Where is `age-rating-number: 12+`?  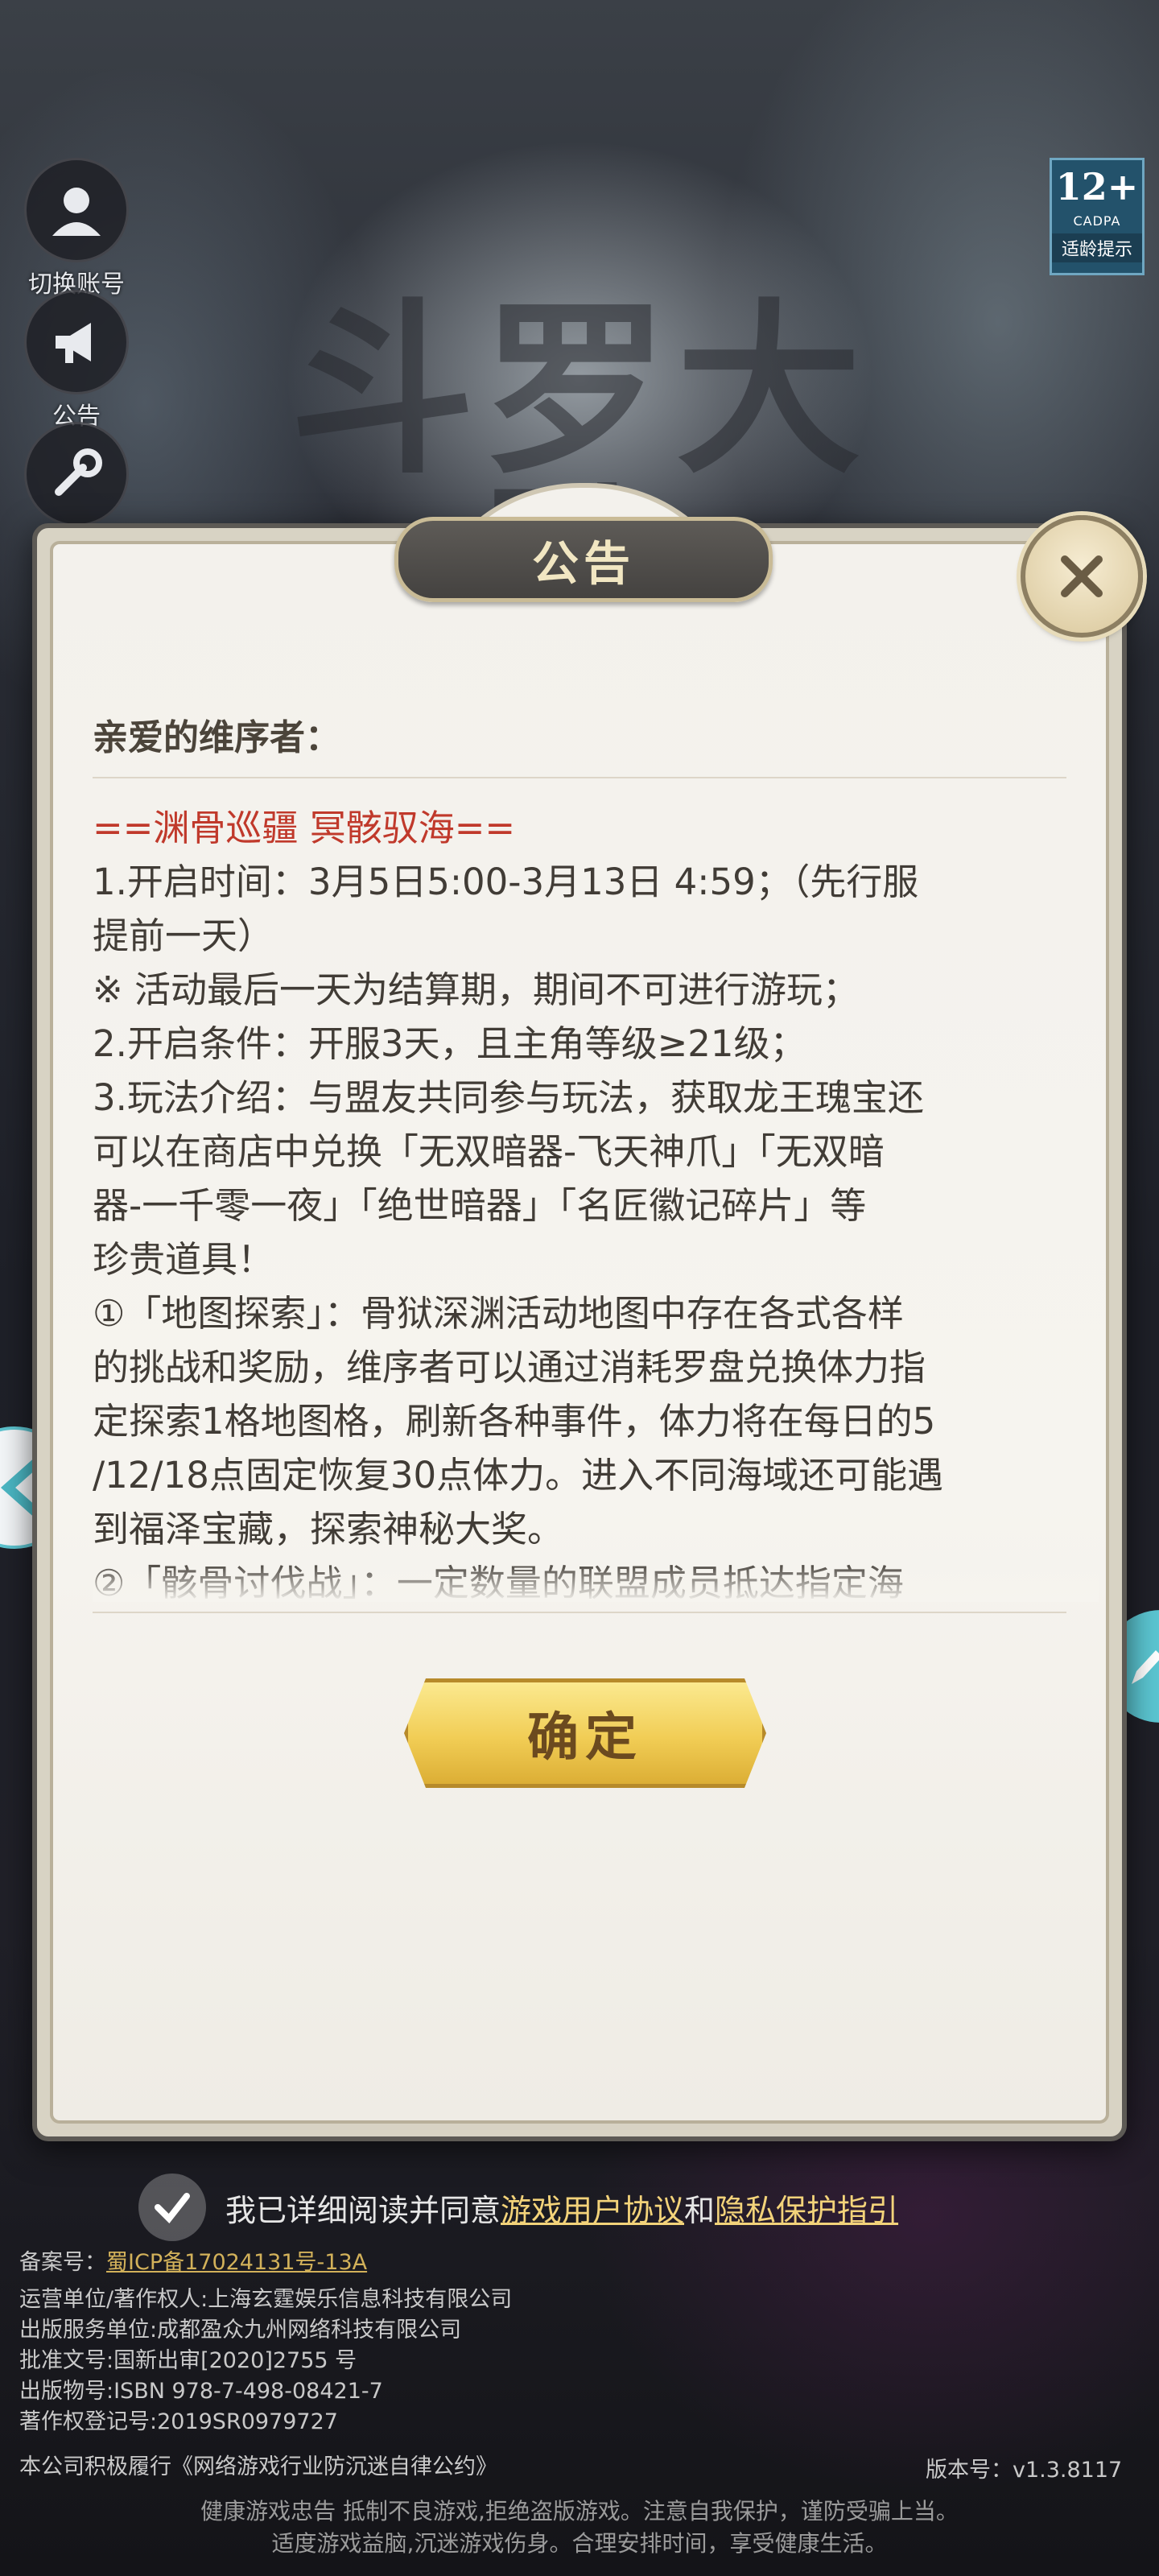 age-rating-number: 12+ is located at coordinates (1097, 186).